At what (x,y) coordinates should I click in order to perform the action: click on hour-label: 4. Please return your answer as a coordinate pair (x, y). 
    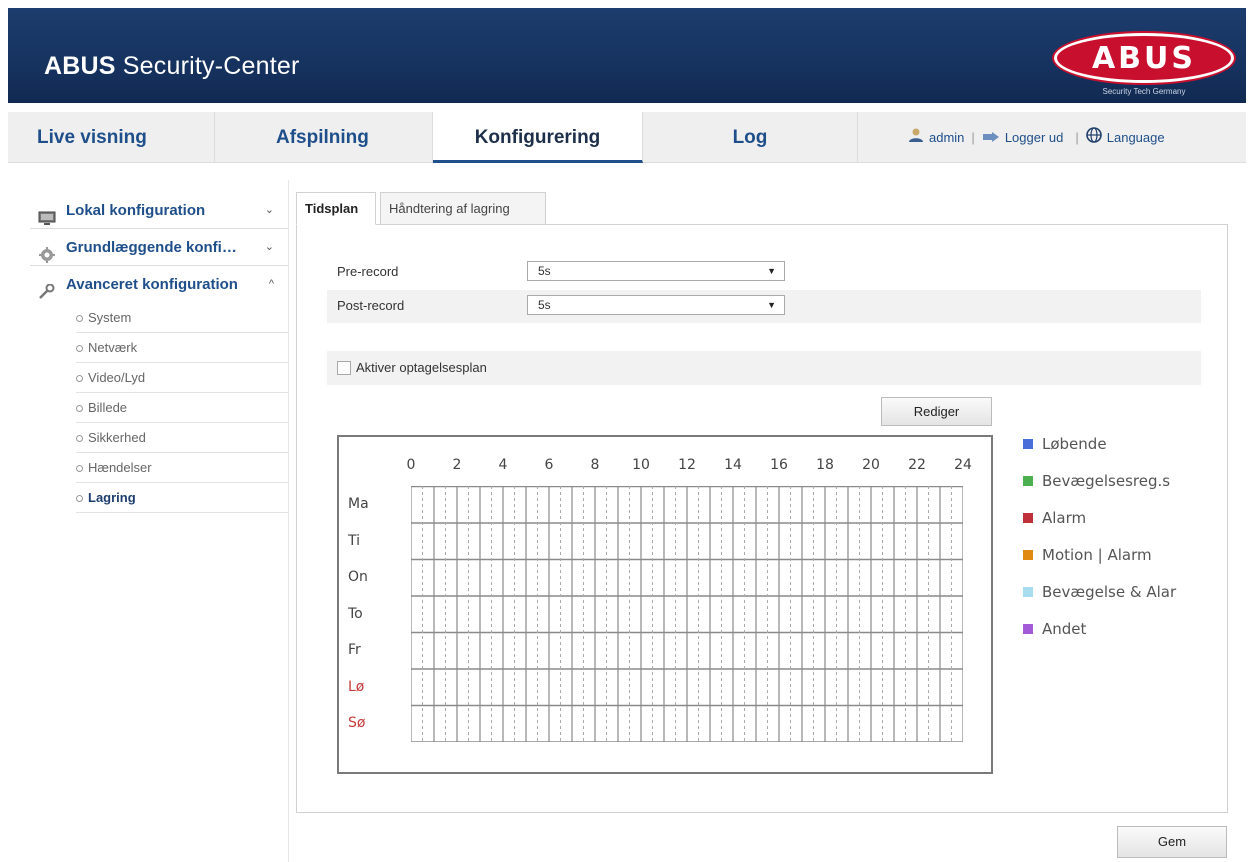
    Looking at the image, I should click on (503, 465).